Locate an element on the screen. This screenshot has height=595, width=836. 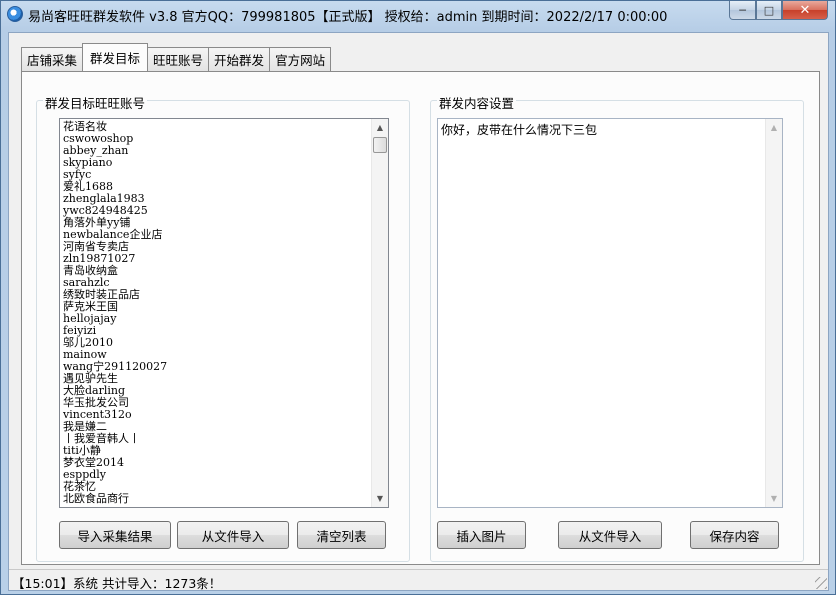
clear-list-button: 清空列表 is located at coordinates (341, 535).